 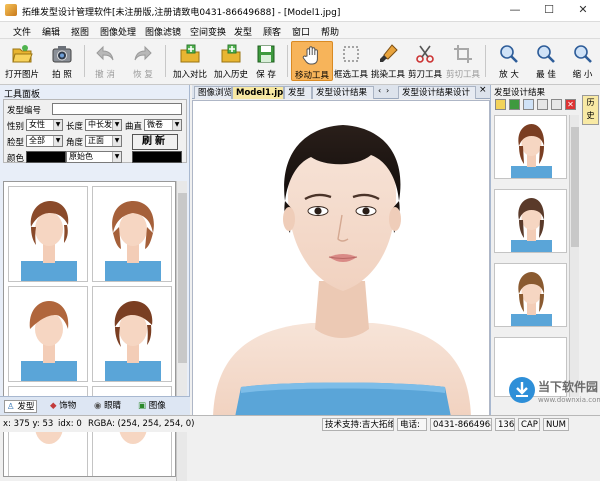 I want to click on zoom-fit-label: 最 佳, so click(x=546, y=75).